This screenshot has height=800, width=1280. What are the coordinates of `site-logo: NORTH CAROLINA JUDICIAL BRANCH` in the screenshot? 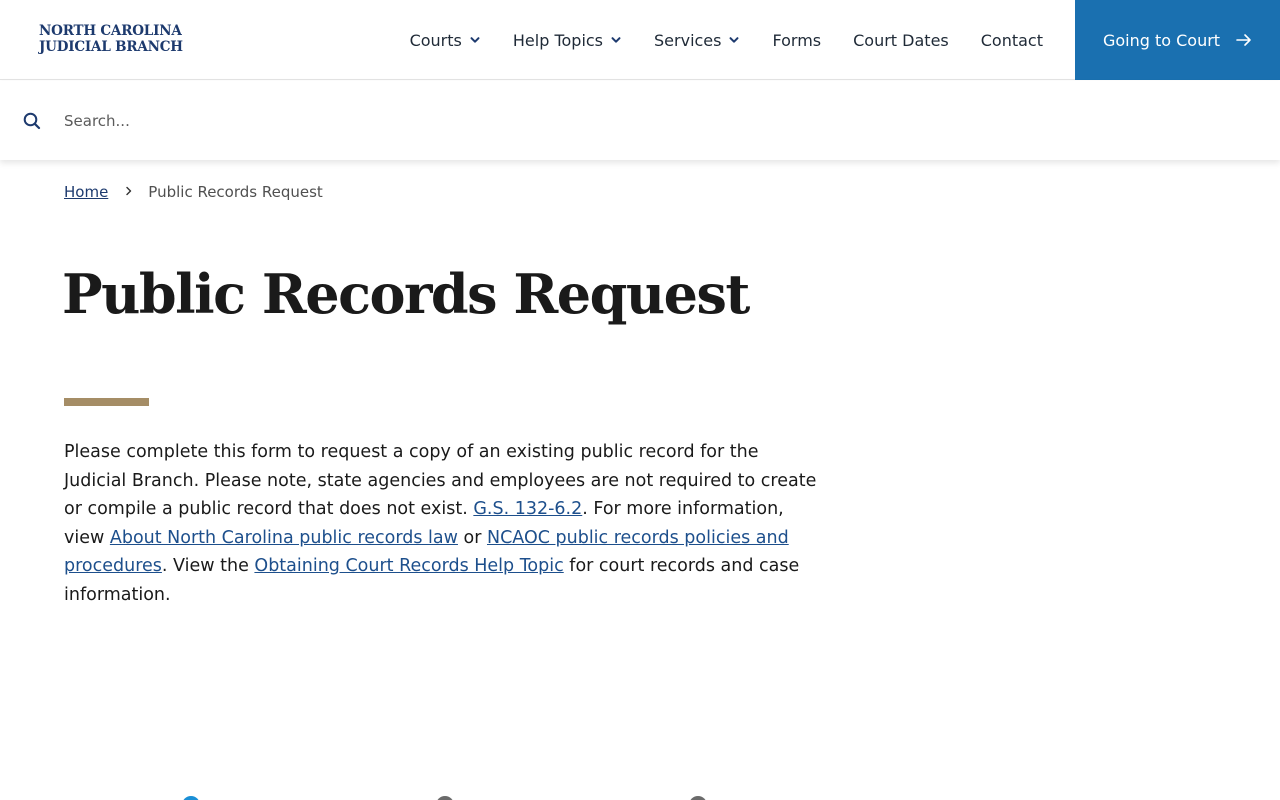 It's located at (111, 39).